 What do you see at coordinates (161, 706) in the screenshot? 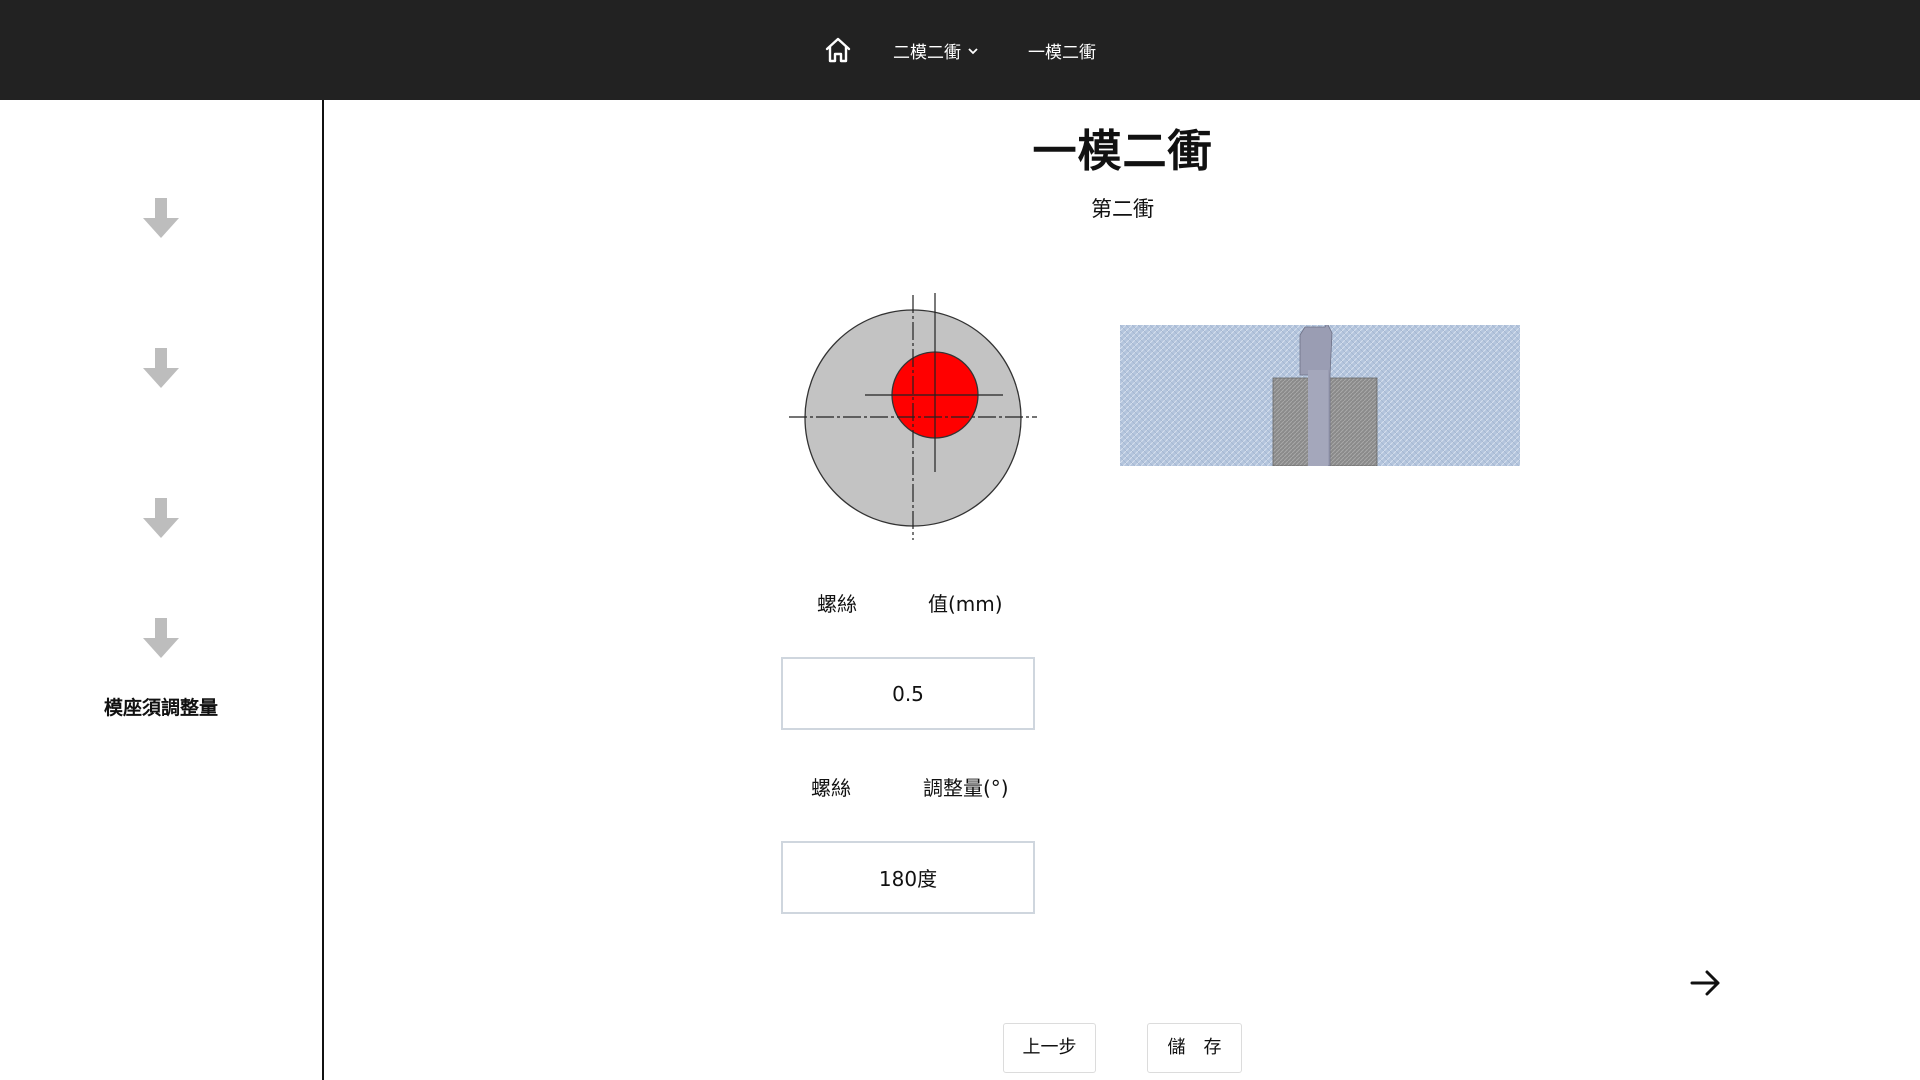
I see `step-label-die-adjustment: 模座須調整量` at bounding box center [161, 706].